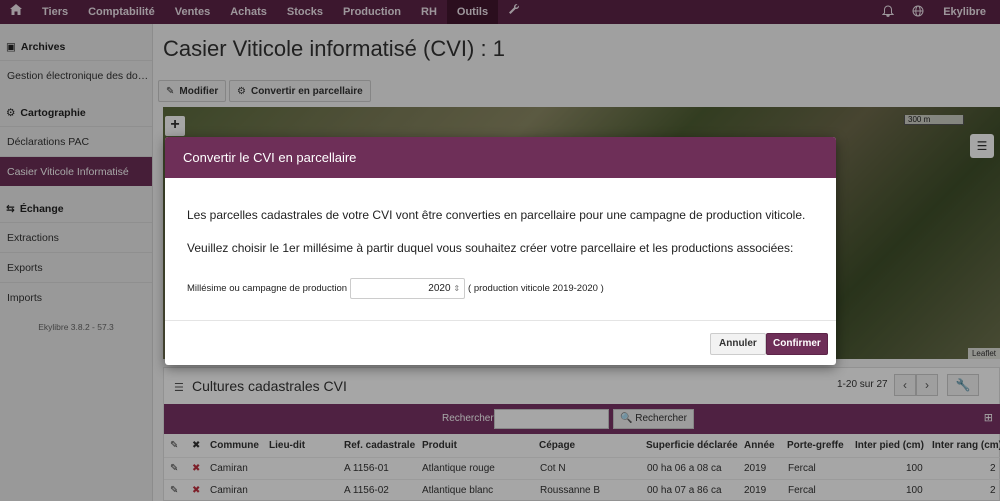 The height and width of the screenshot is (501, 1000). Describe the element at coordinates (457, 288) in the screenshot. I see `stepper-icon: ⇕` at that location.